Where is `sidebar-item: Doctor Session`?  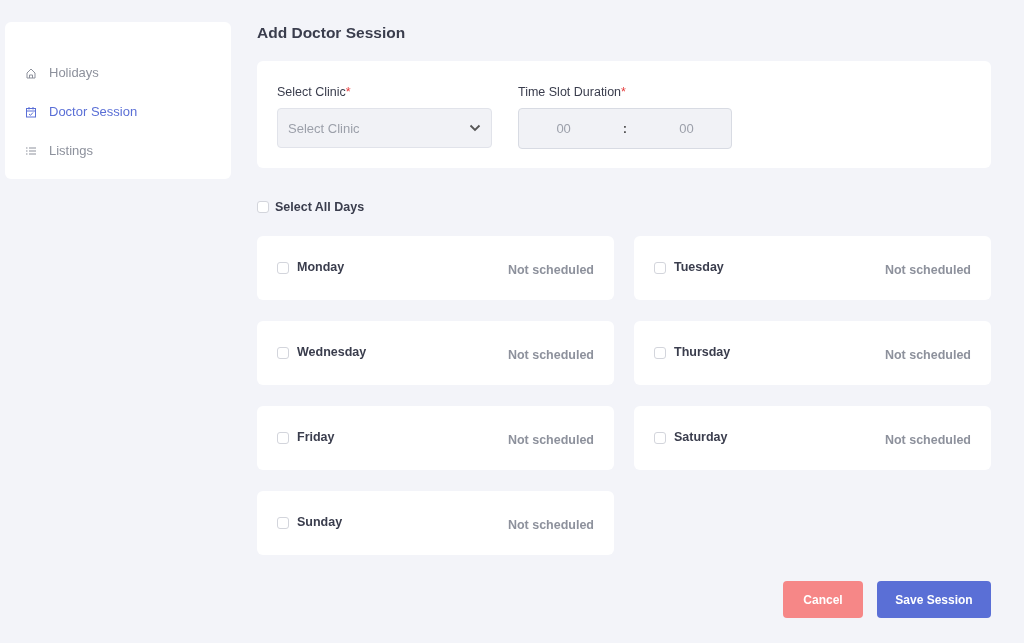
sidebar-item: Doctor Session is located at coordinates (128, 111).